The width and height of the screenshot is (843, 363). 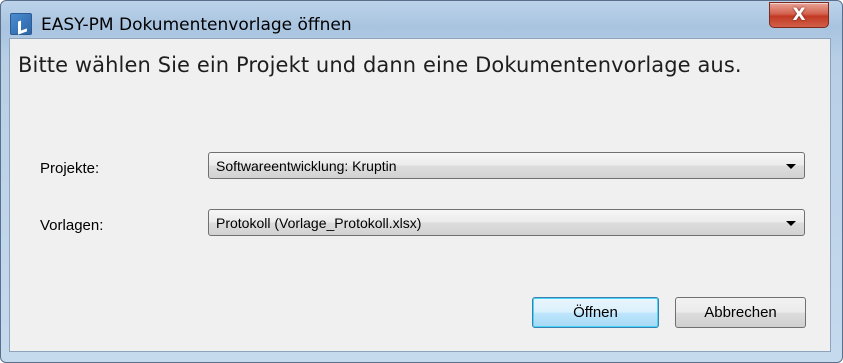 I want to click on templates-label: Vorlagen:, so click(x=72, y=225).